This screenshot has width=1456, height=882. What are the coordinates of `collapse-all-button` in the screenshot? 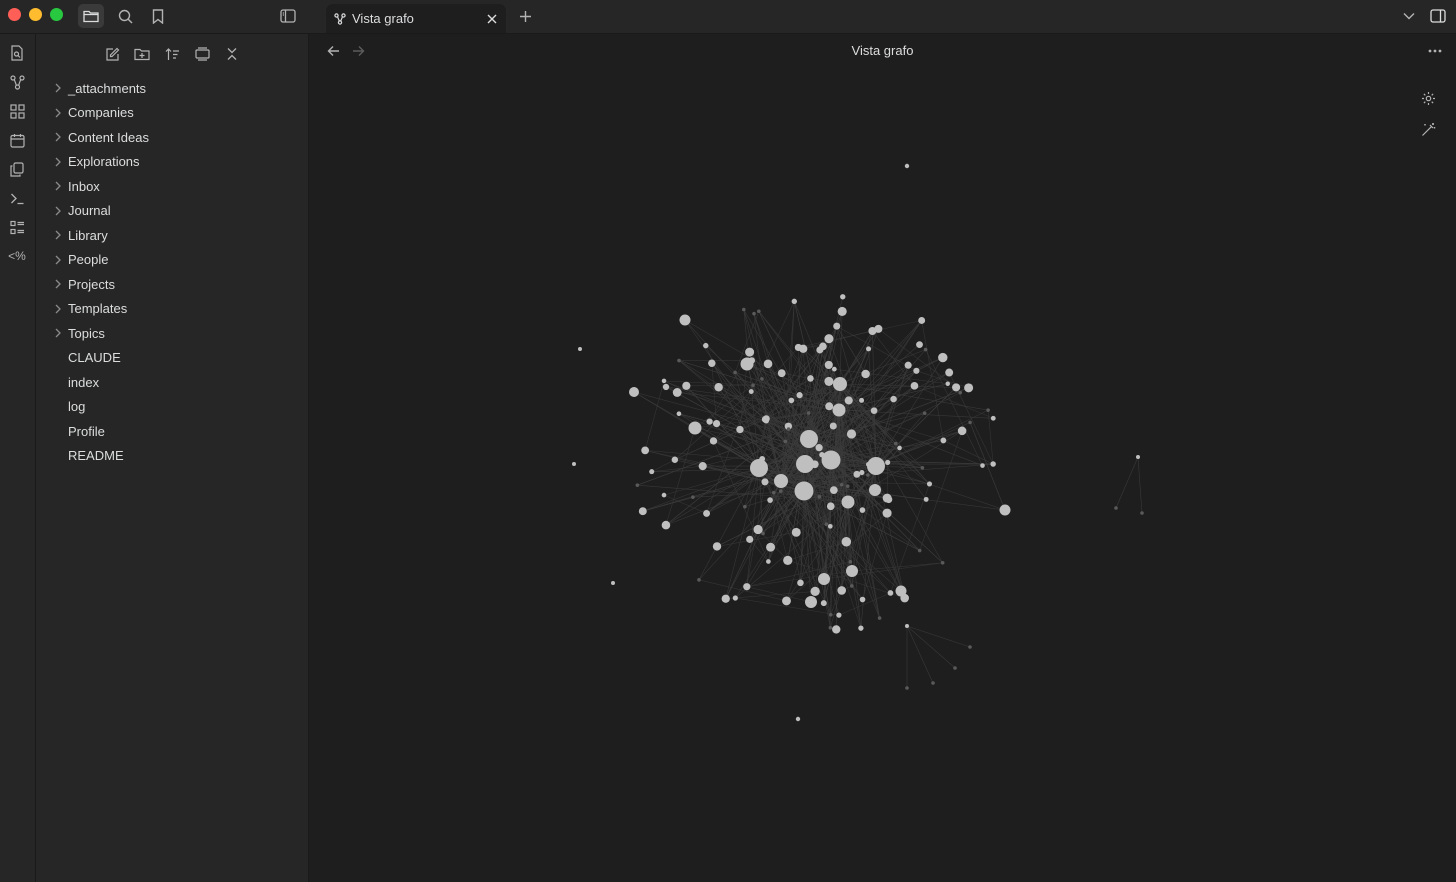 It's located at (232, 54).